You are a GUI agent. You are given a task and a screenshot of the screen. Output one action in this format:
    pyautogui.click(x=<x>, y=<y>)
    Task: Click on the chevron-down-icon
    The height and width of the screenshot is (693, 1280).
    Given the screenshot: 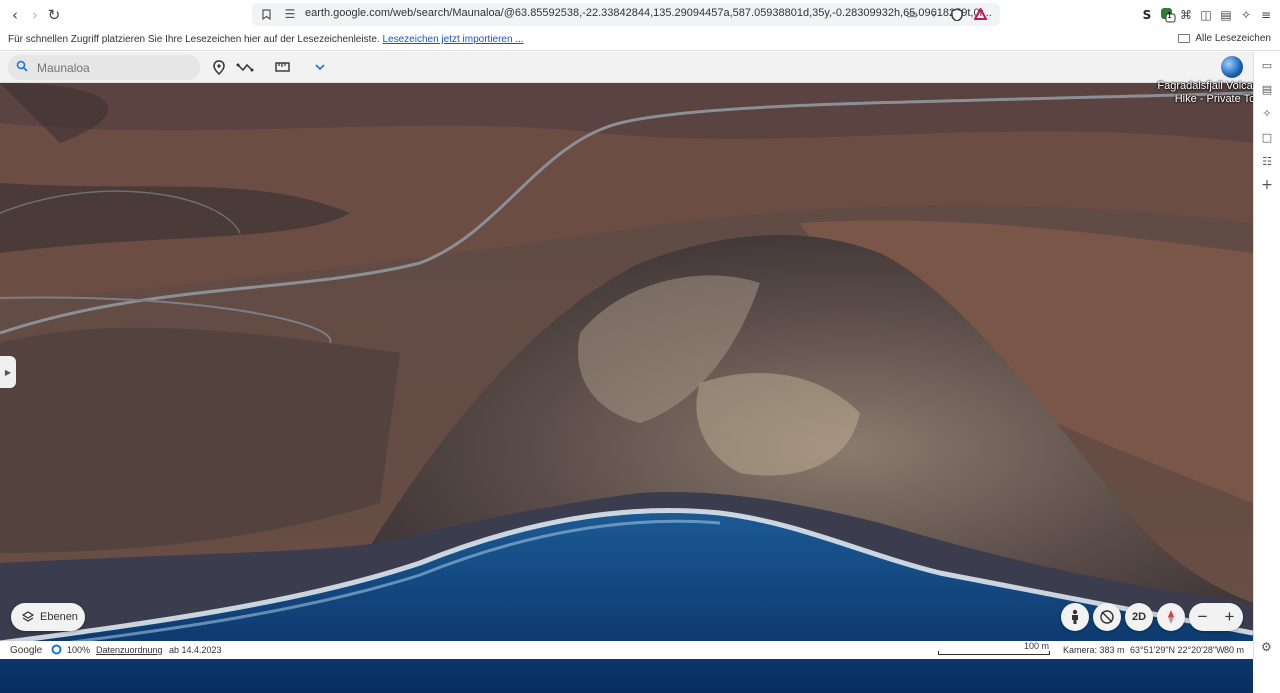 What is the action you would take?
    pyautogui.click(x=320, y=67)
    